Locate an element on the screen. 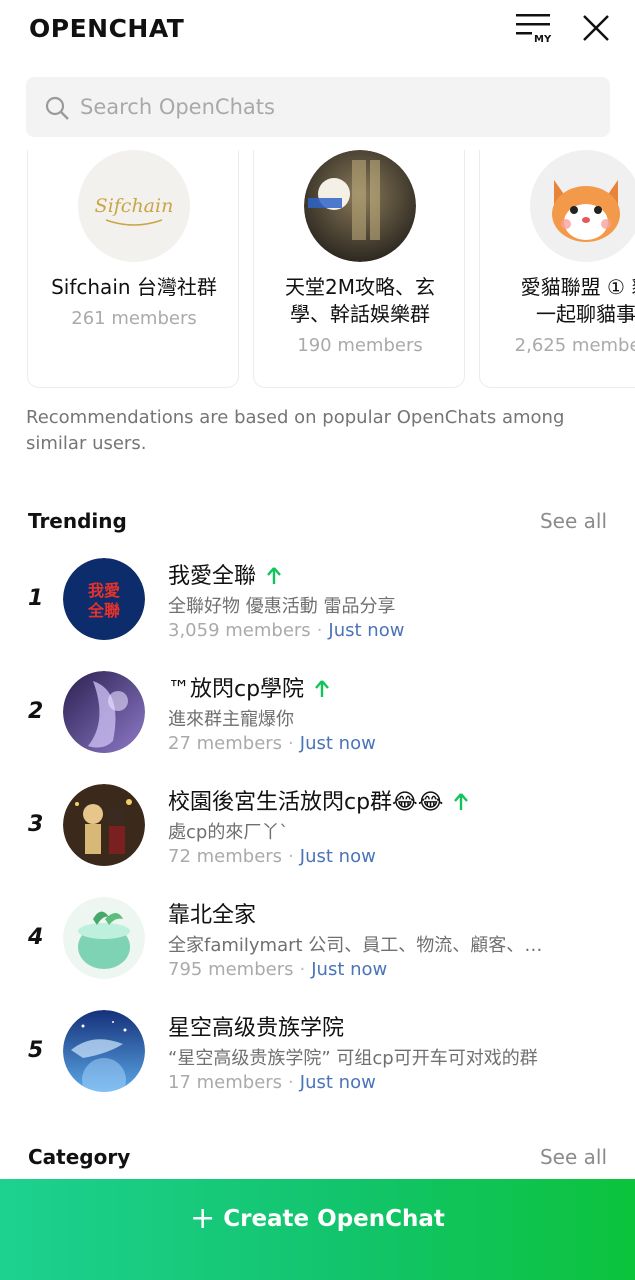  member-count: 795 members is located at coordinates (231, 969).